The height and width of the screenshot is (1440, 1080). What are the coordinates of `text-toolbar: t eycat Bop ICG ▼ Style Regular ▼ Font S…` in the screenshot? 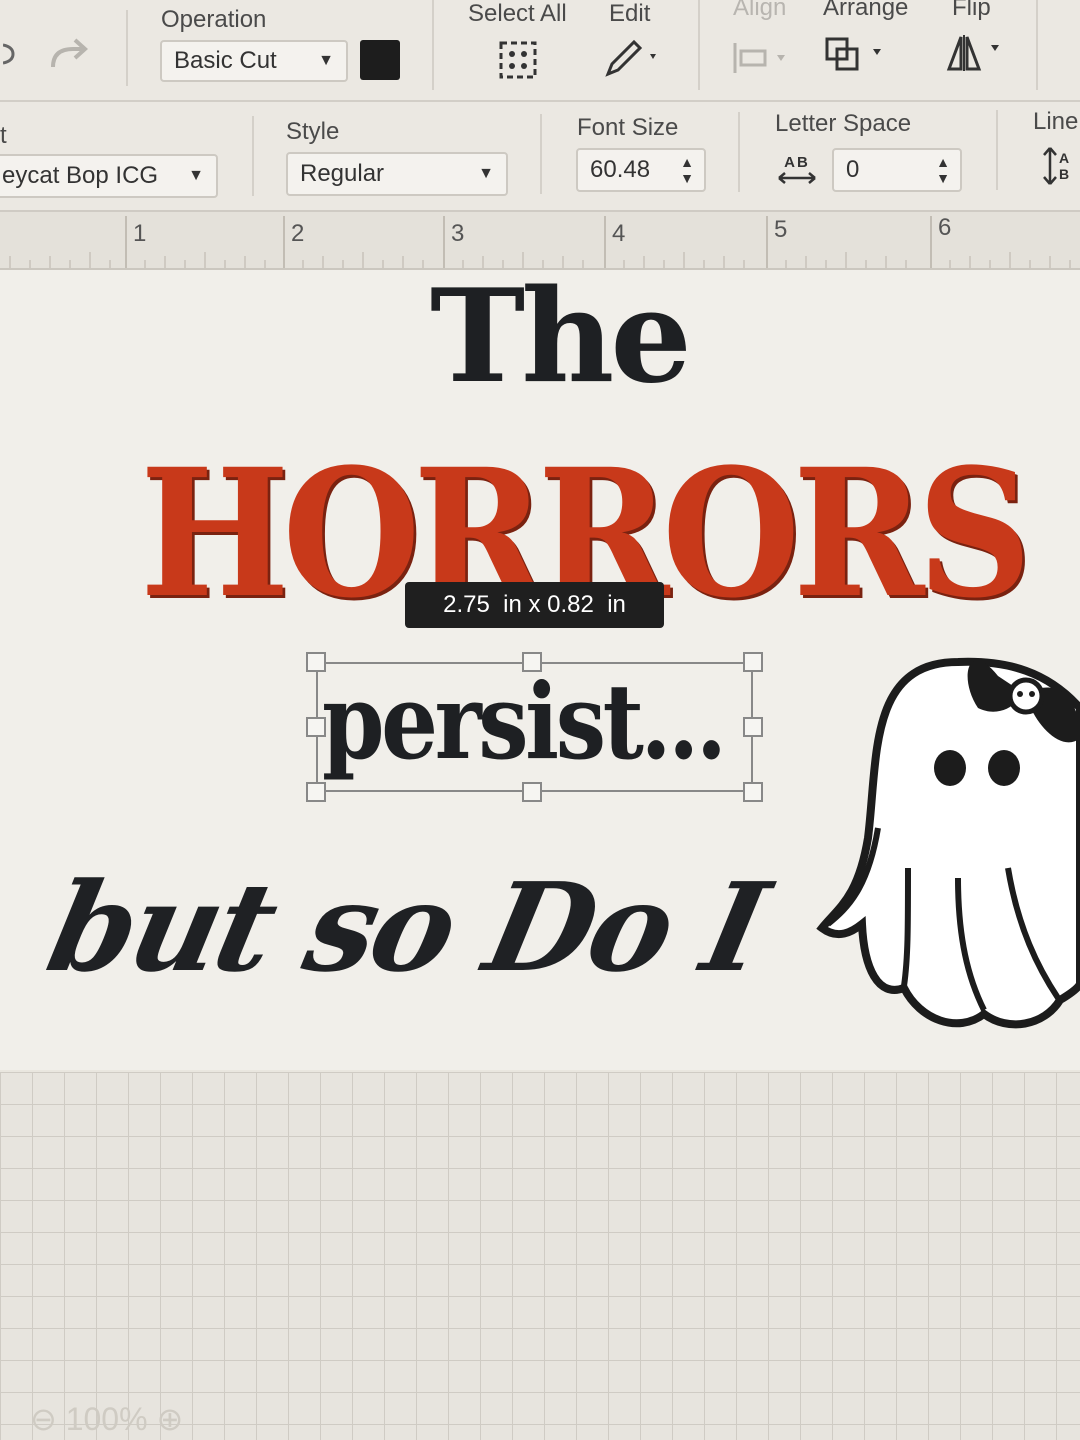 It's located at (540, 157).